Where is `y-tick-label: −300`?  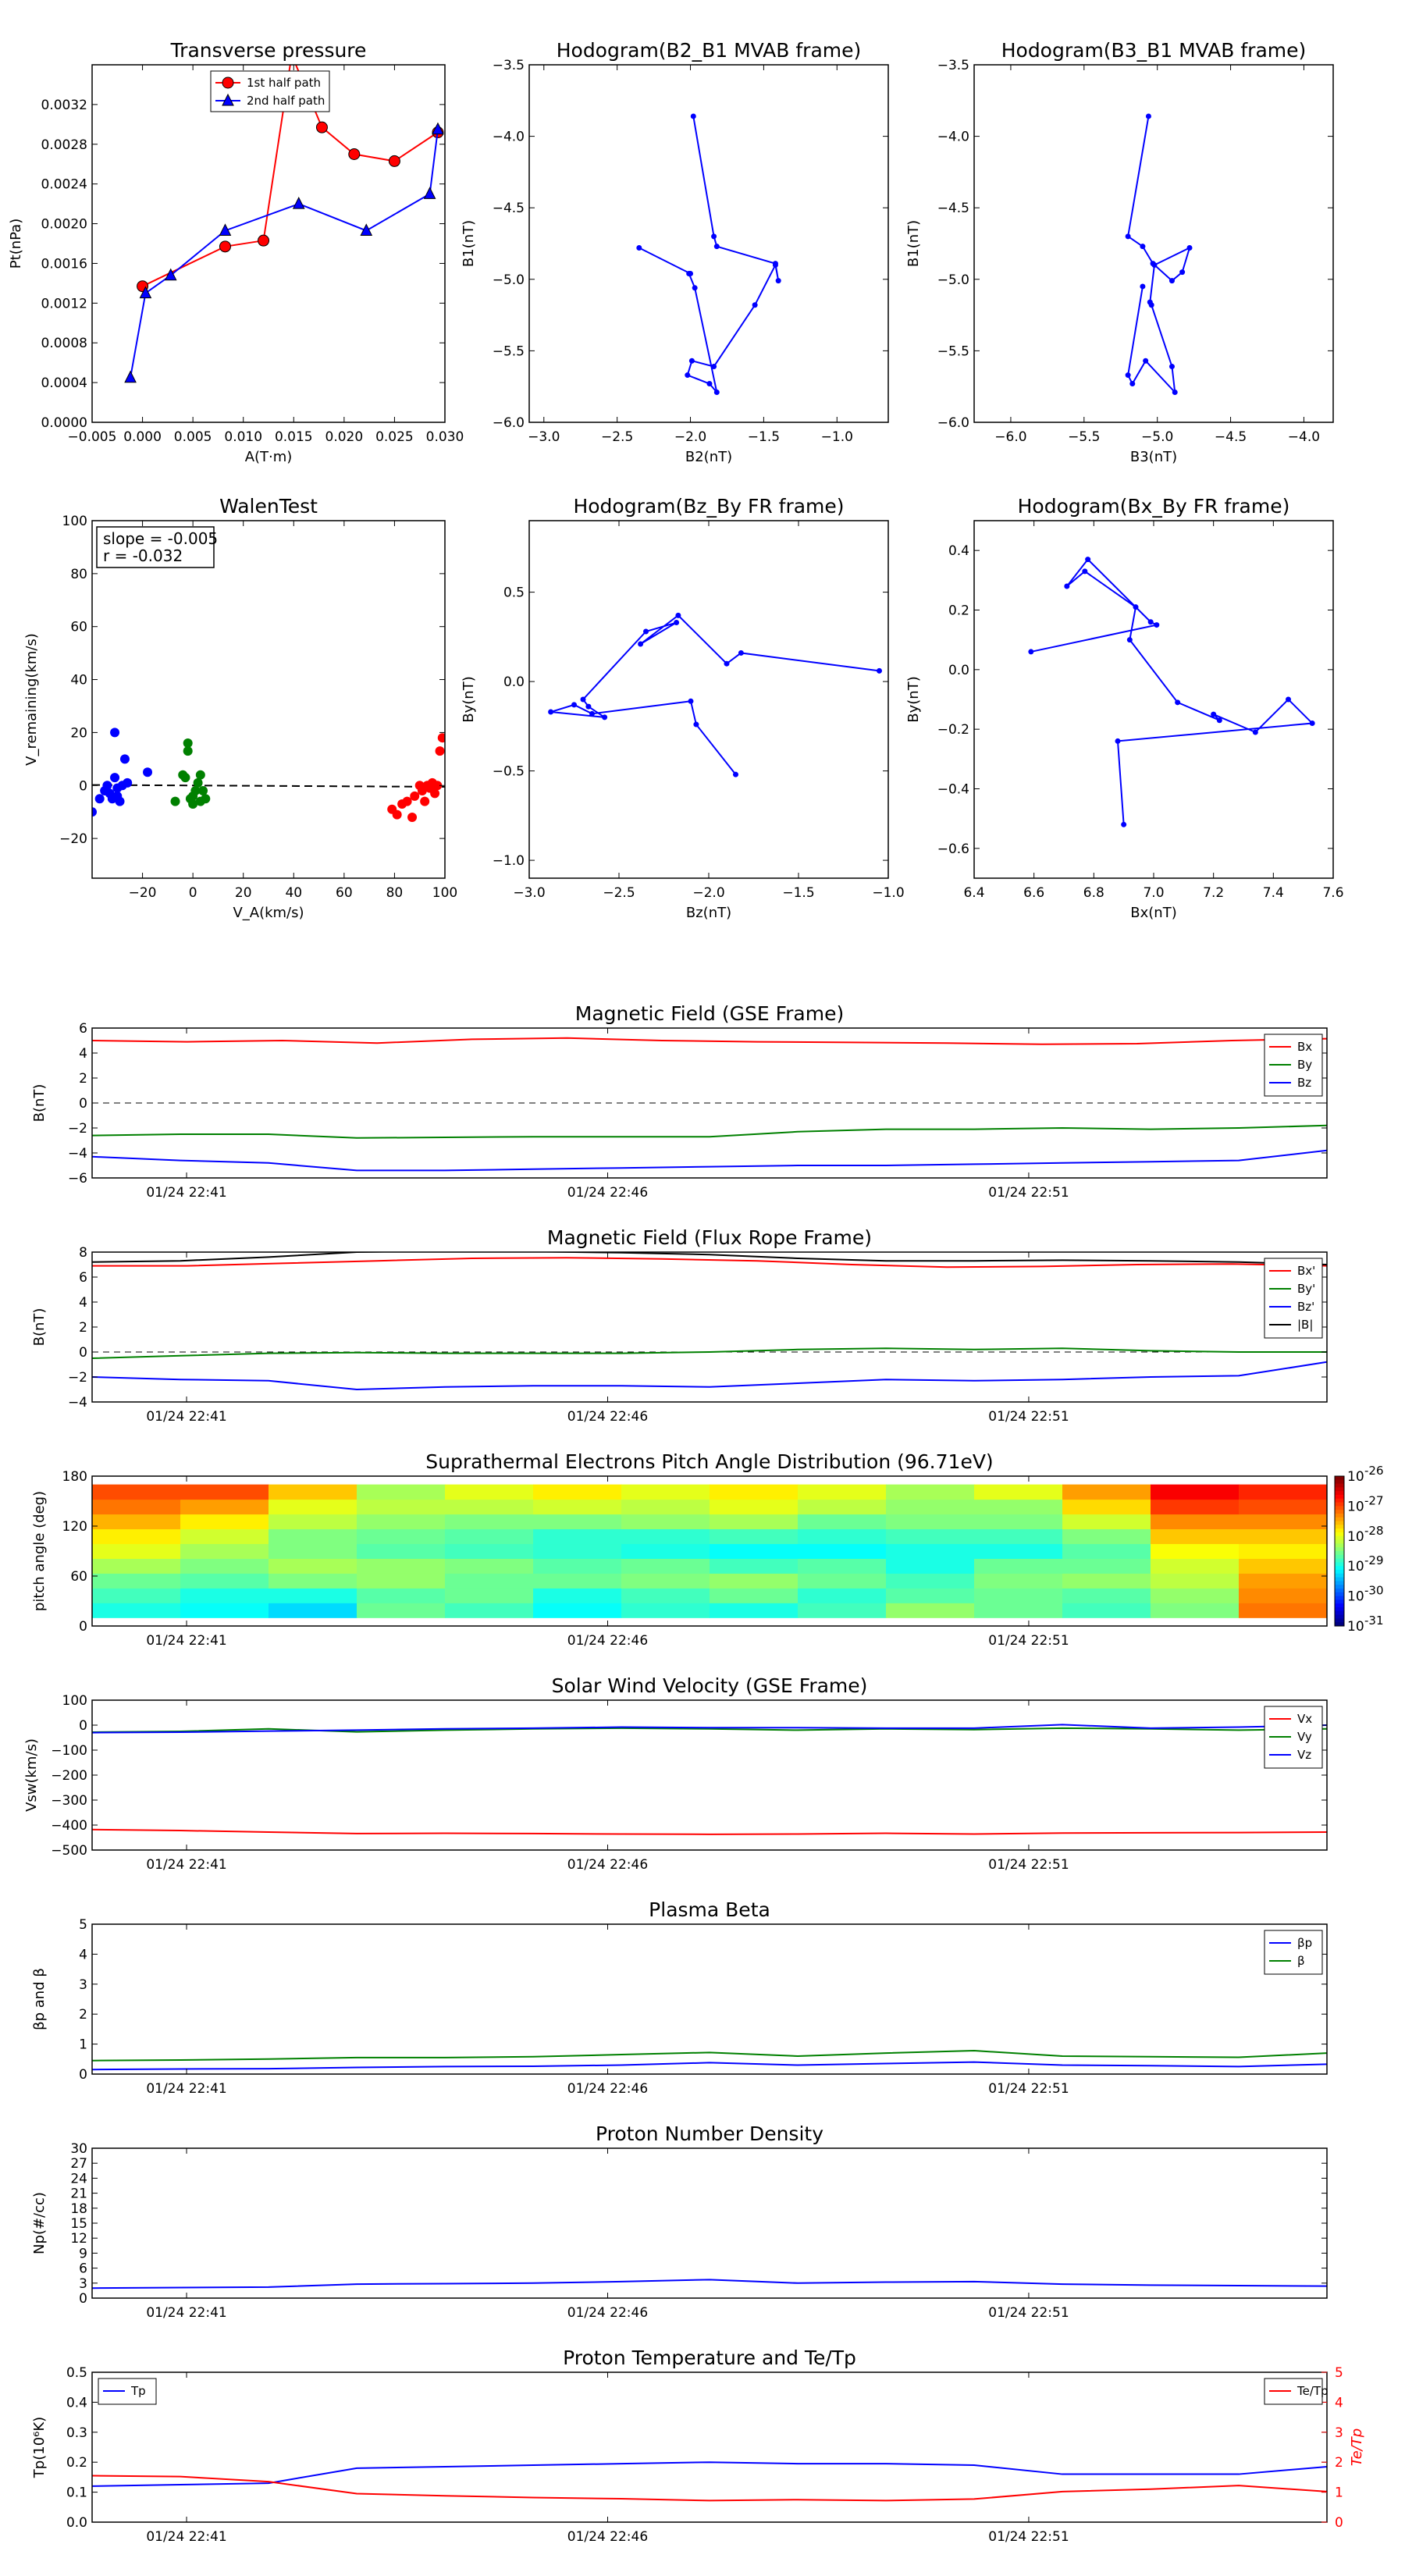
y-tick-label: −300 is located at coordinates (69, 1801).